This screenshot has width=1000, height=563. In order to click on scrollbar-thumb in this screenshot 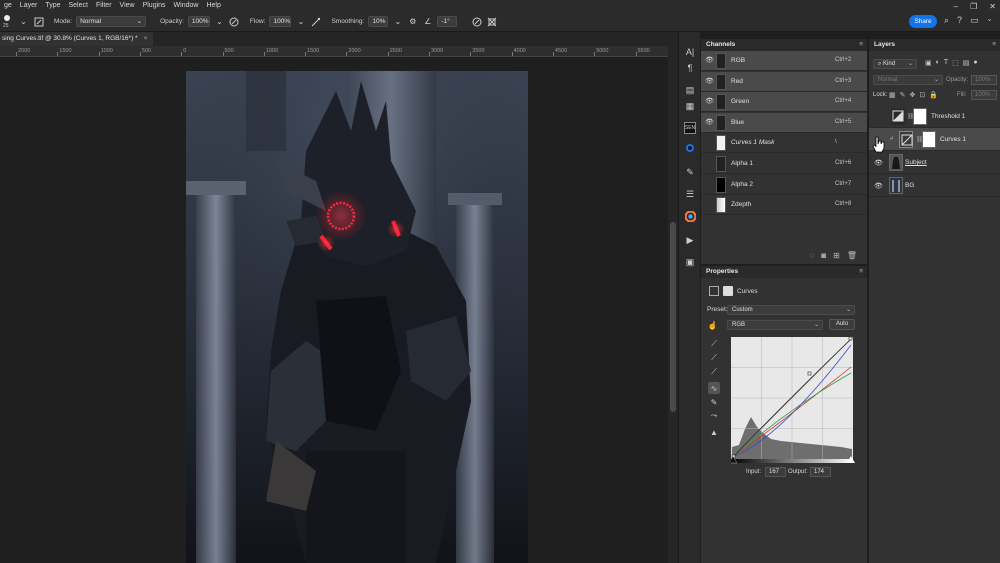, I will do `click(673, 317)`.